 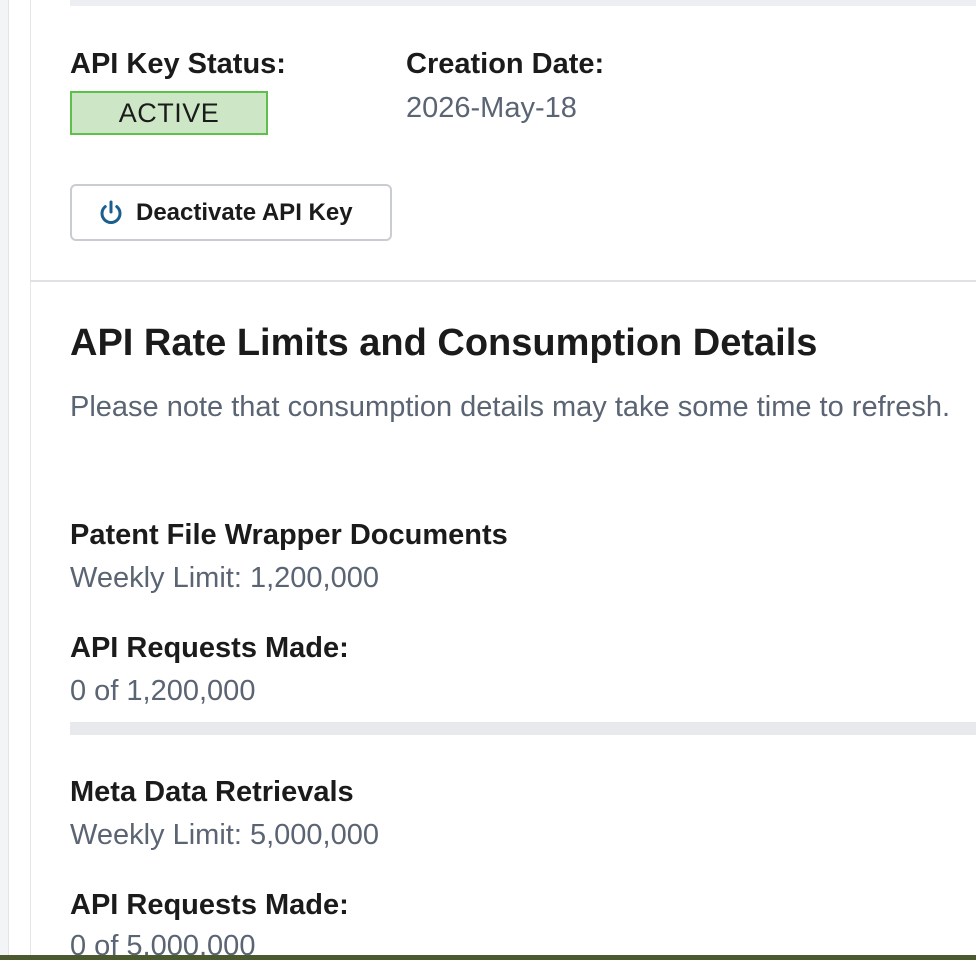 What do you see at coordinates (444, 343) in the screenshot?
I see `rate-limits-heading: API Rate Limits and Consumption Details` at bounding box center [444, 343].